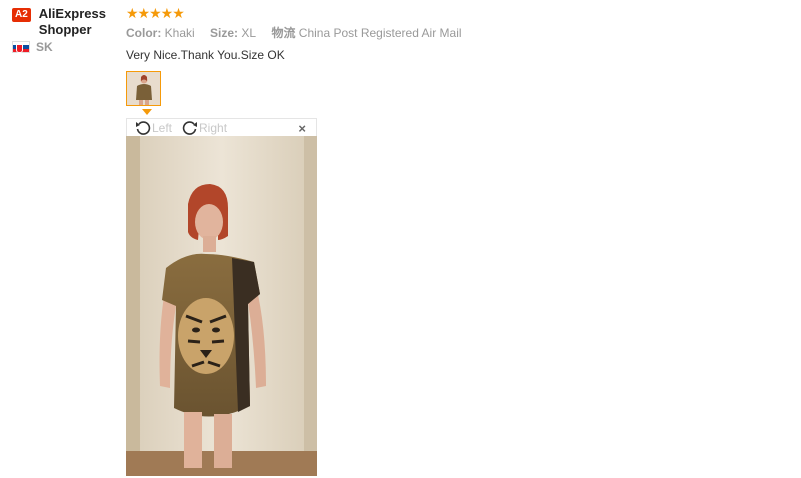 Image resolution: width=801 pixels, height=478 pixels. I want to click on thumbnail-pointer, so click(147, 112).